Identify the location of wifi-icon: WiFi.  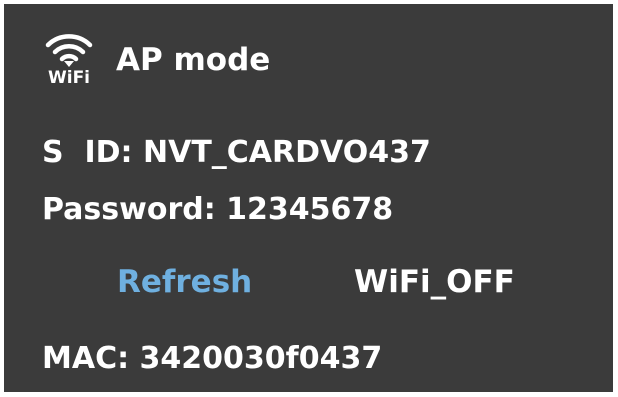
(69, 61).